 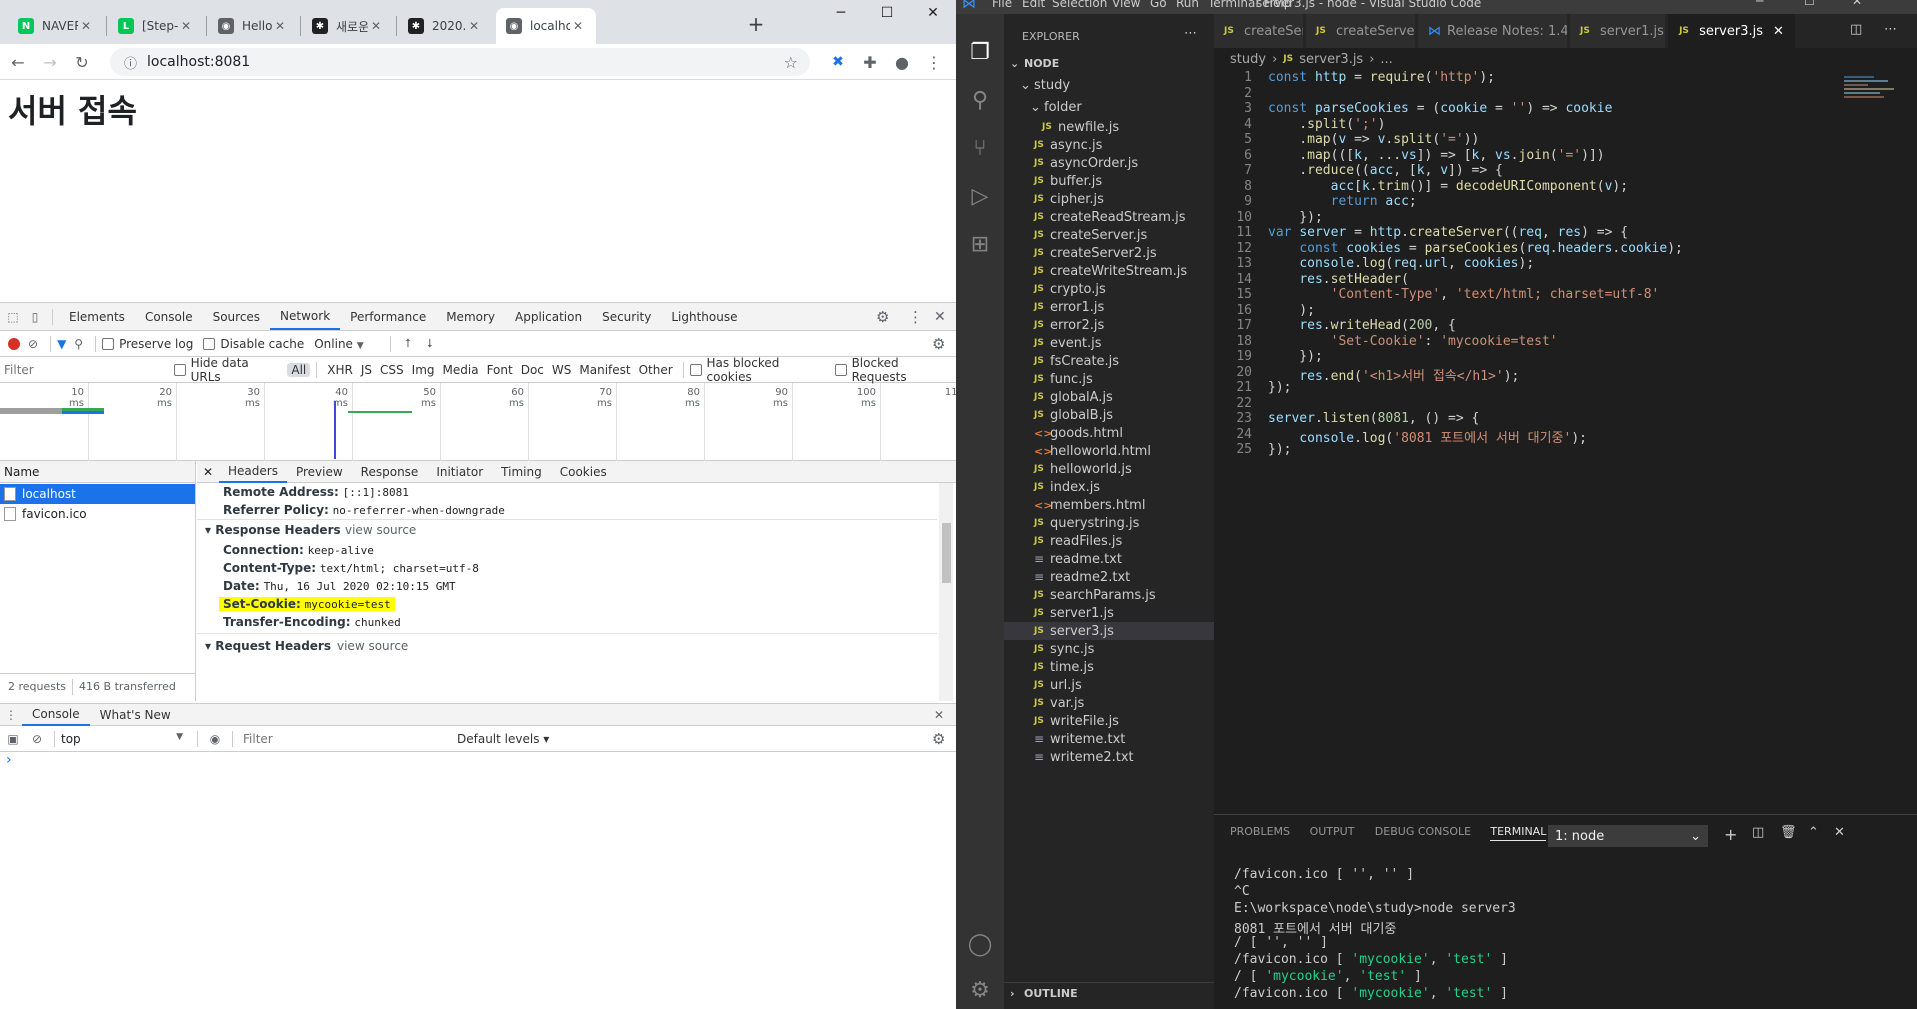 I want to click on network-settings-icon: ⚙, so click(x=938, y=344).